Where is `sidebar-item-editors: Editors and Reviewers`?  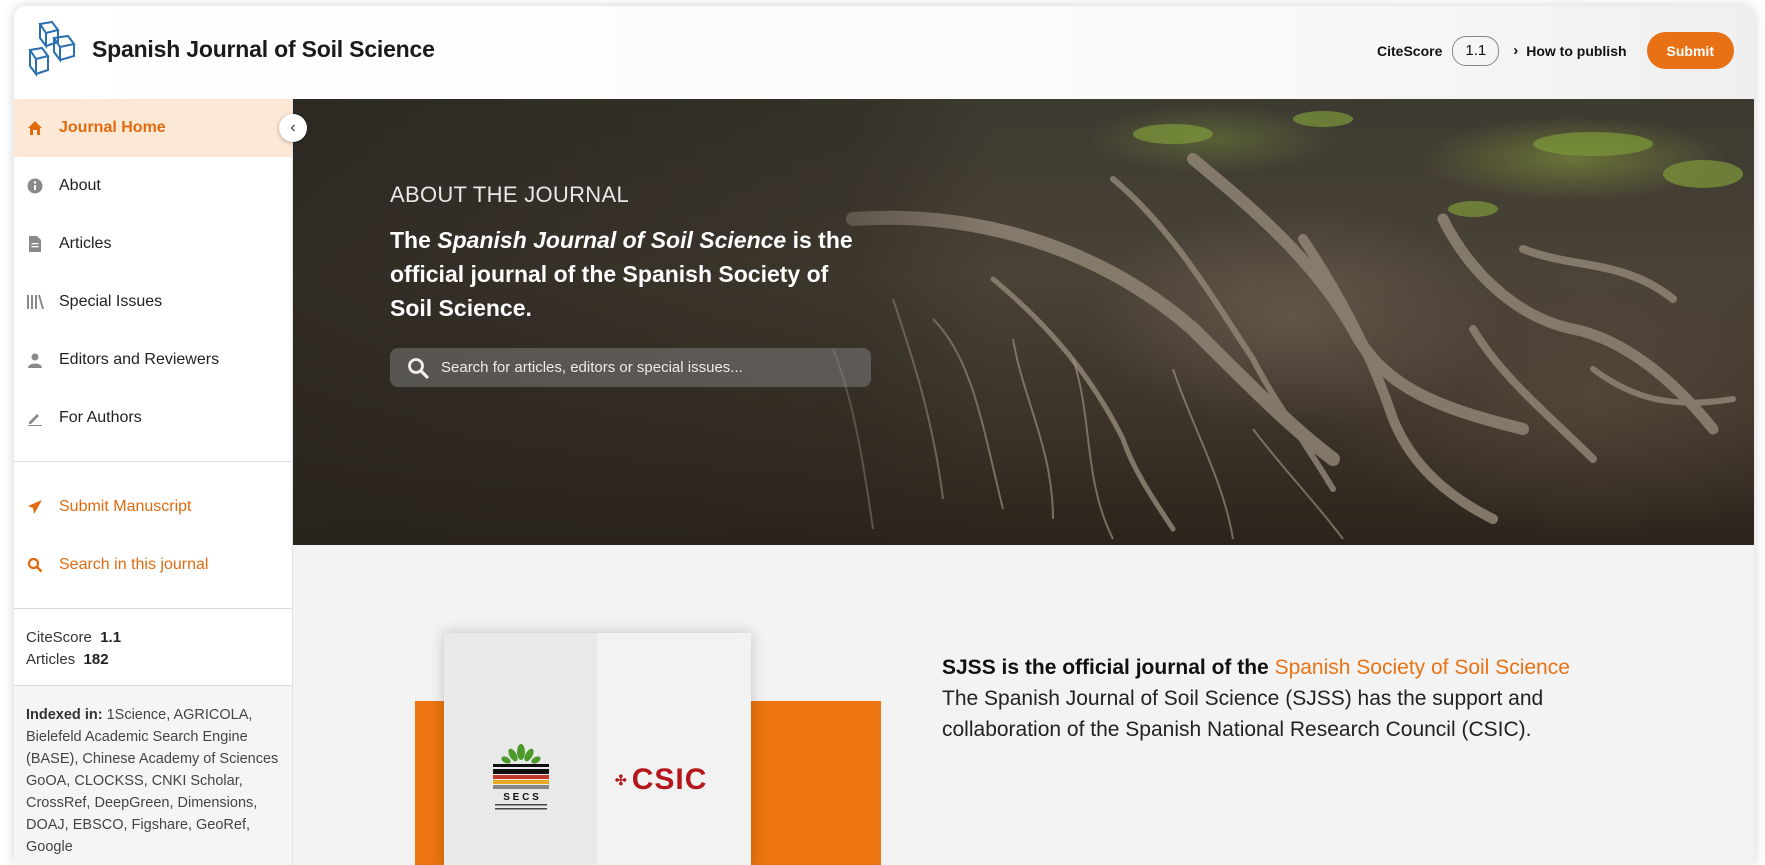 sidebar-item-editors: Editors and Reviewers is located at coordinates (153, 360).